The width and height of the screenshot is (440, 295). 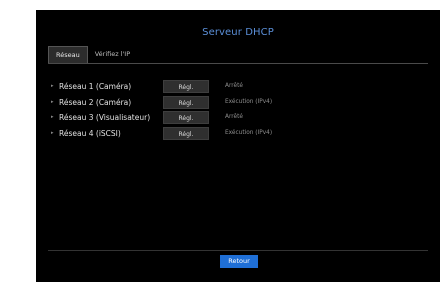 What do you see at coordinates (68, 54) in the screenshot?
I see `tab-network: Réseau` at bounding box center [68, 54].